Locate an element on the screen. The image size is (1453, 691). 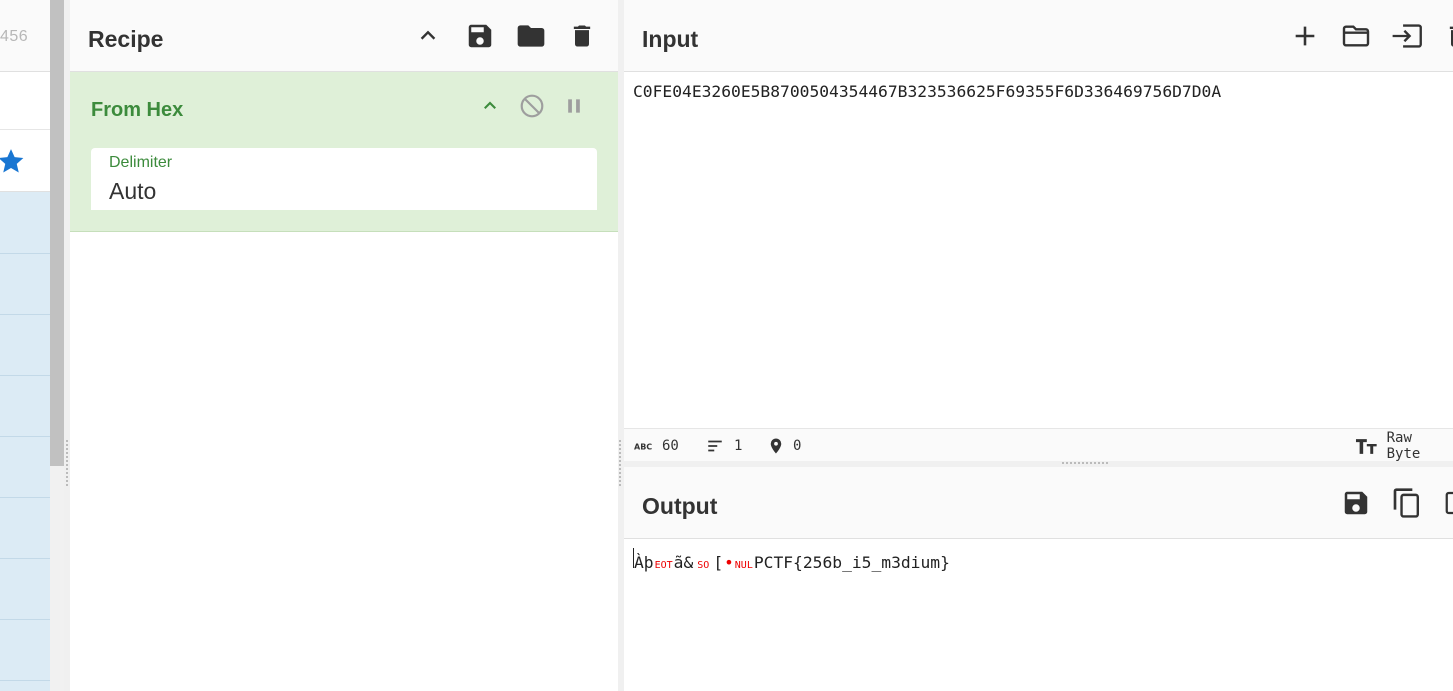
input-title: Input is located at coordinates (670, 39).